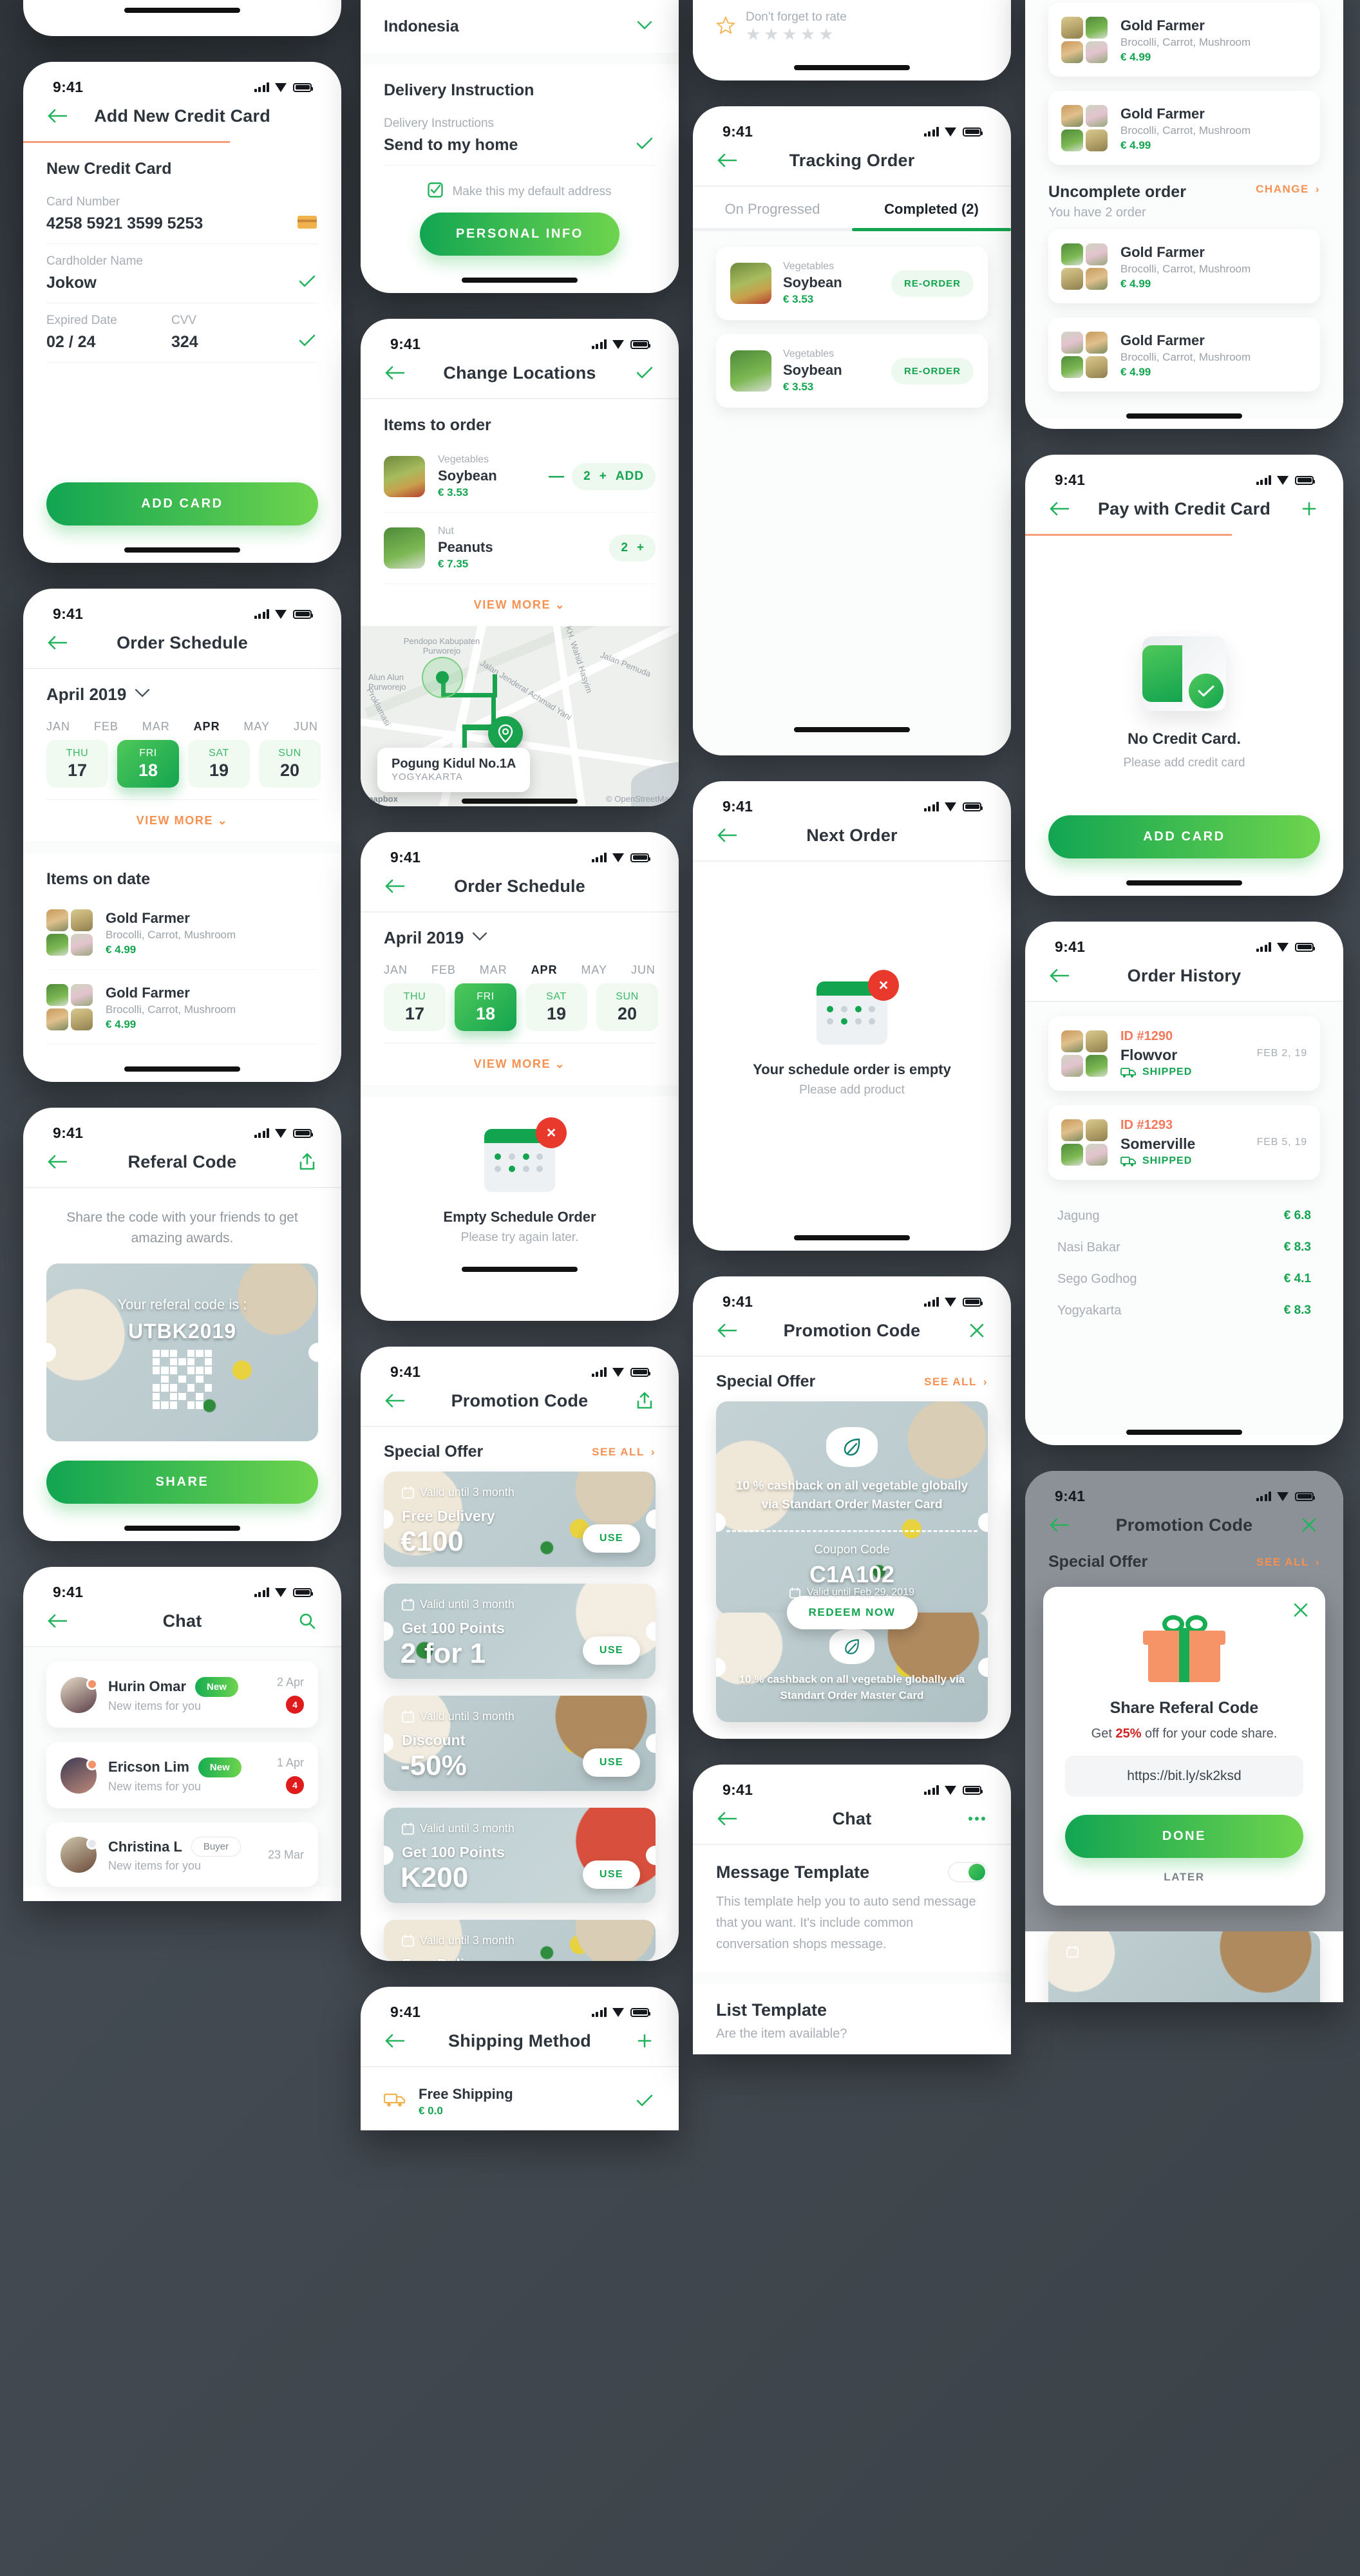 This screenshot has width=1360, height=2576. Describe the element at coordinates (632, 548) in the screenshot. I see `quantity-stepper: 2 +` at that location.